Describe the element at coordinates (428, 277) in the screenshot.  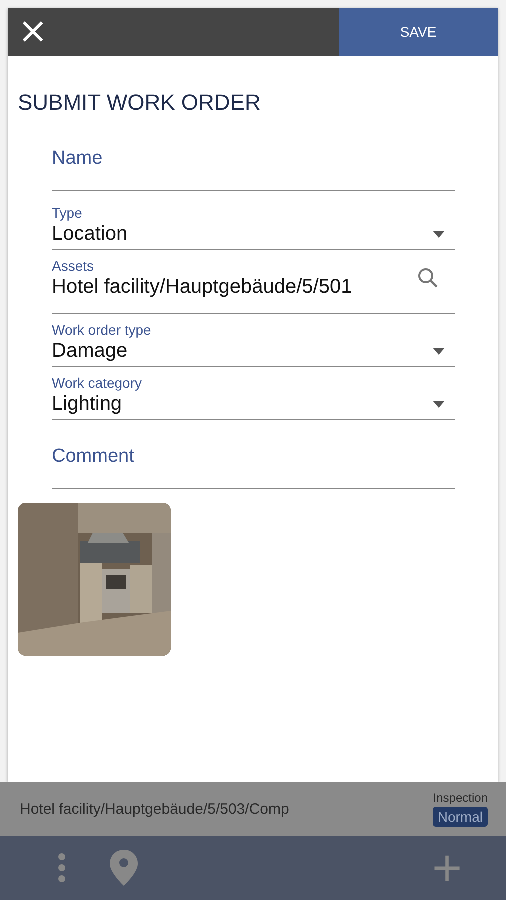
I see `search-icon` at that location.